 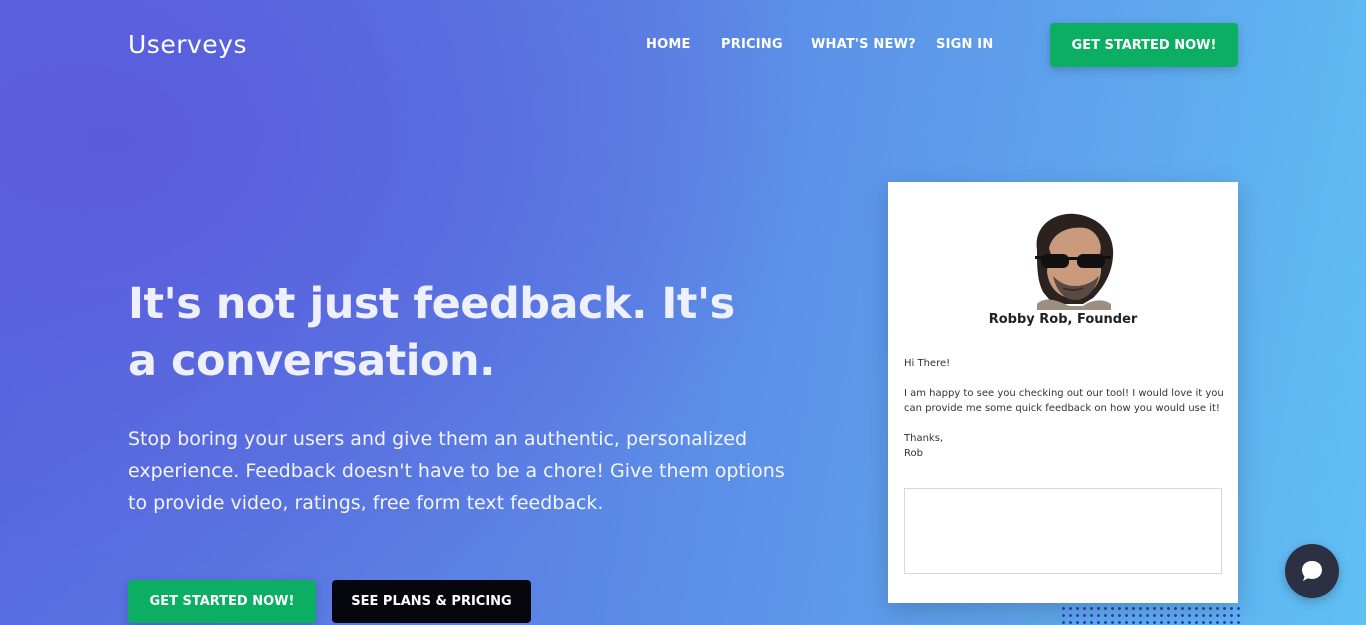 I want to click on nav-item-pricing: PRICING, so click(x=752, y=44).